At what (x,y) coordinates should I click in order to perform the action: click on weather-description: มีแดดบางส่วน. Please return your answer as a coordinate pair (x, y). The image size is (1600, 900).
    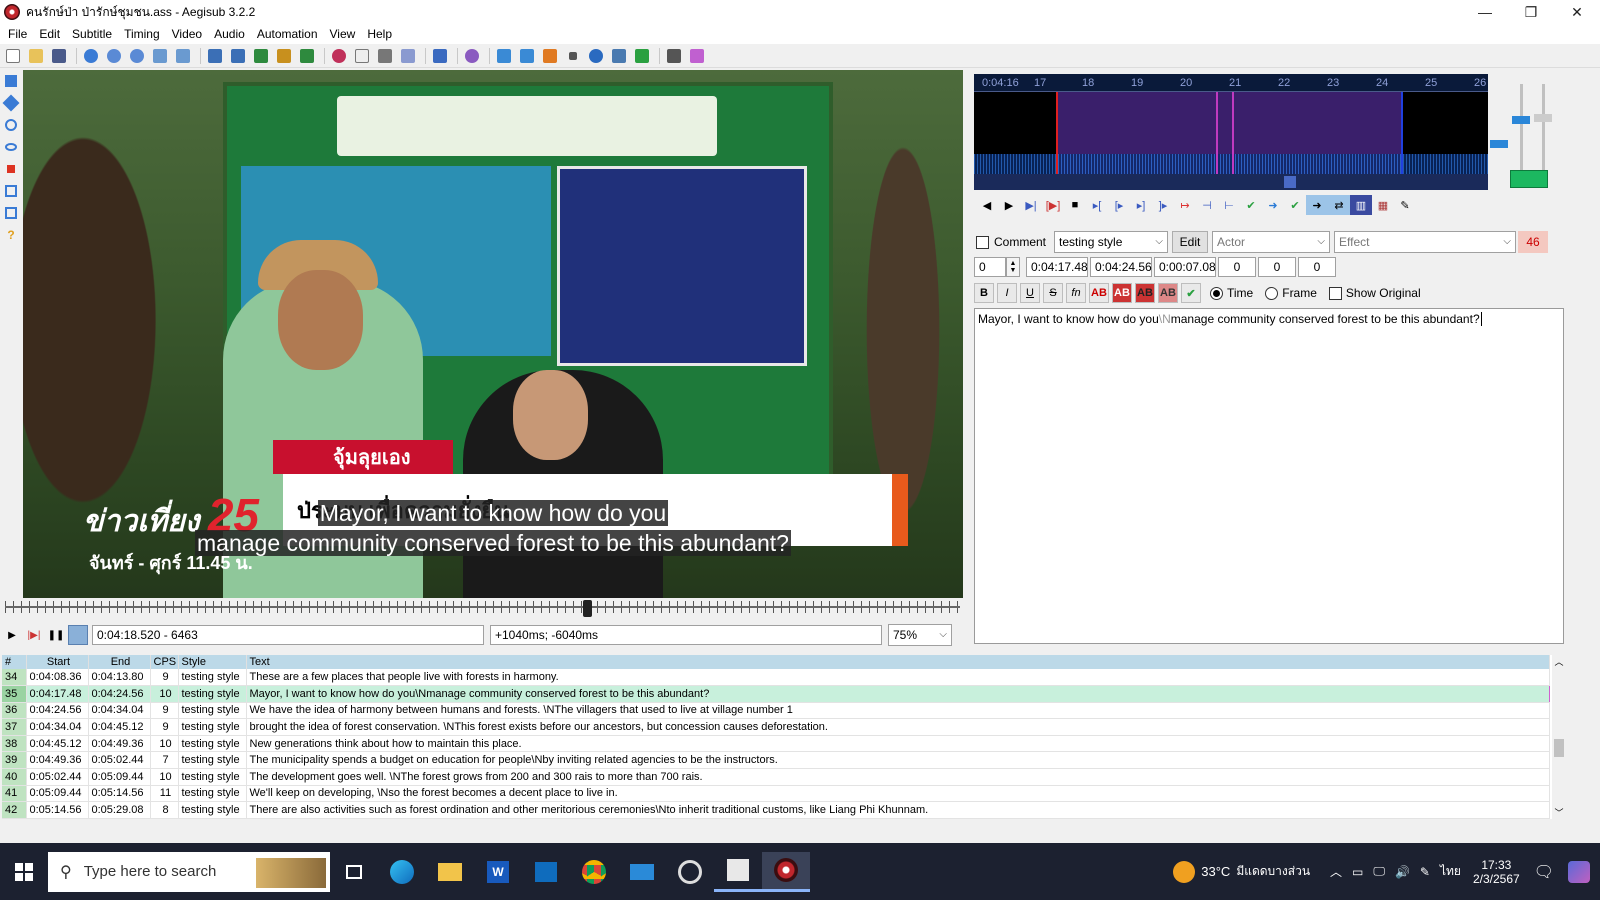
    Looking at the image, I should click on (1273, 871).